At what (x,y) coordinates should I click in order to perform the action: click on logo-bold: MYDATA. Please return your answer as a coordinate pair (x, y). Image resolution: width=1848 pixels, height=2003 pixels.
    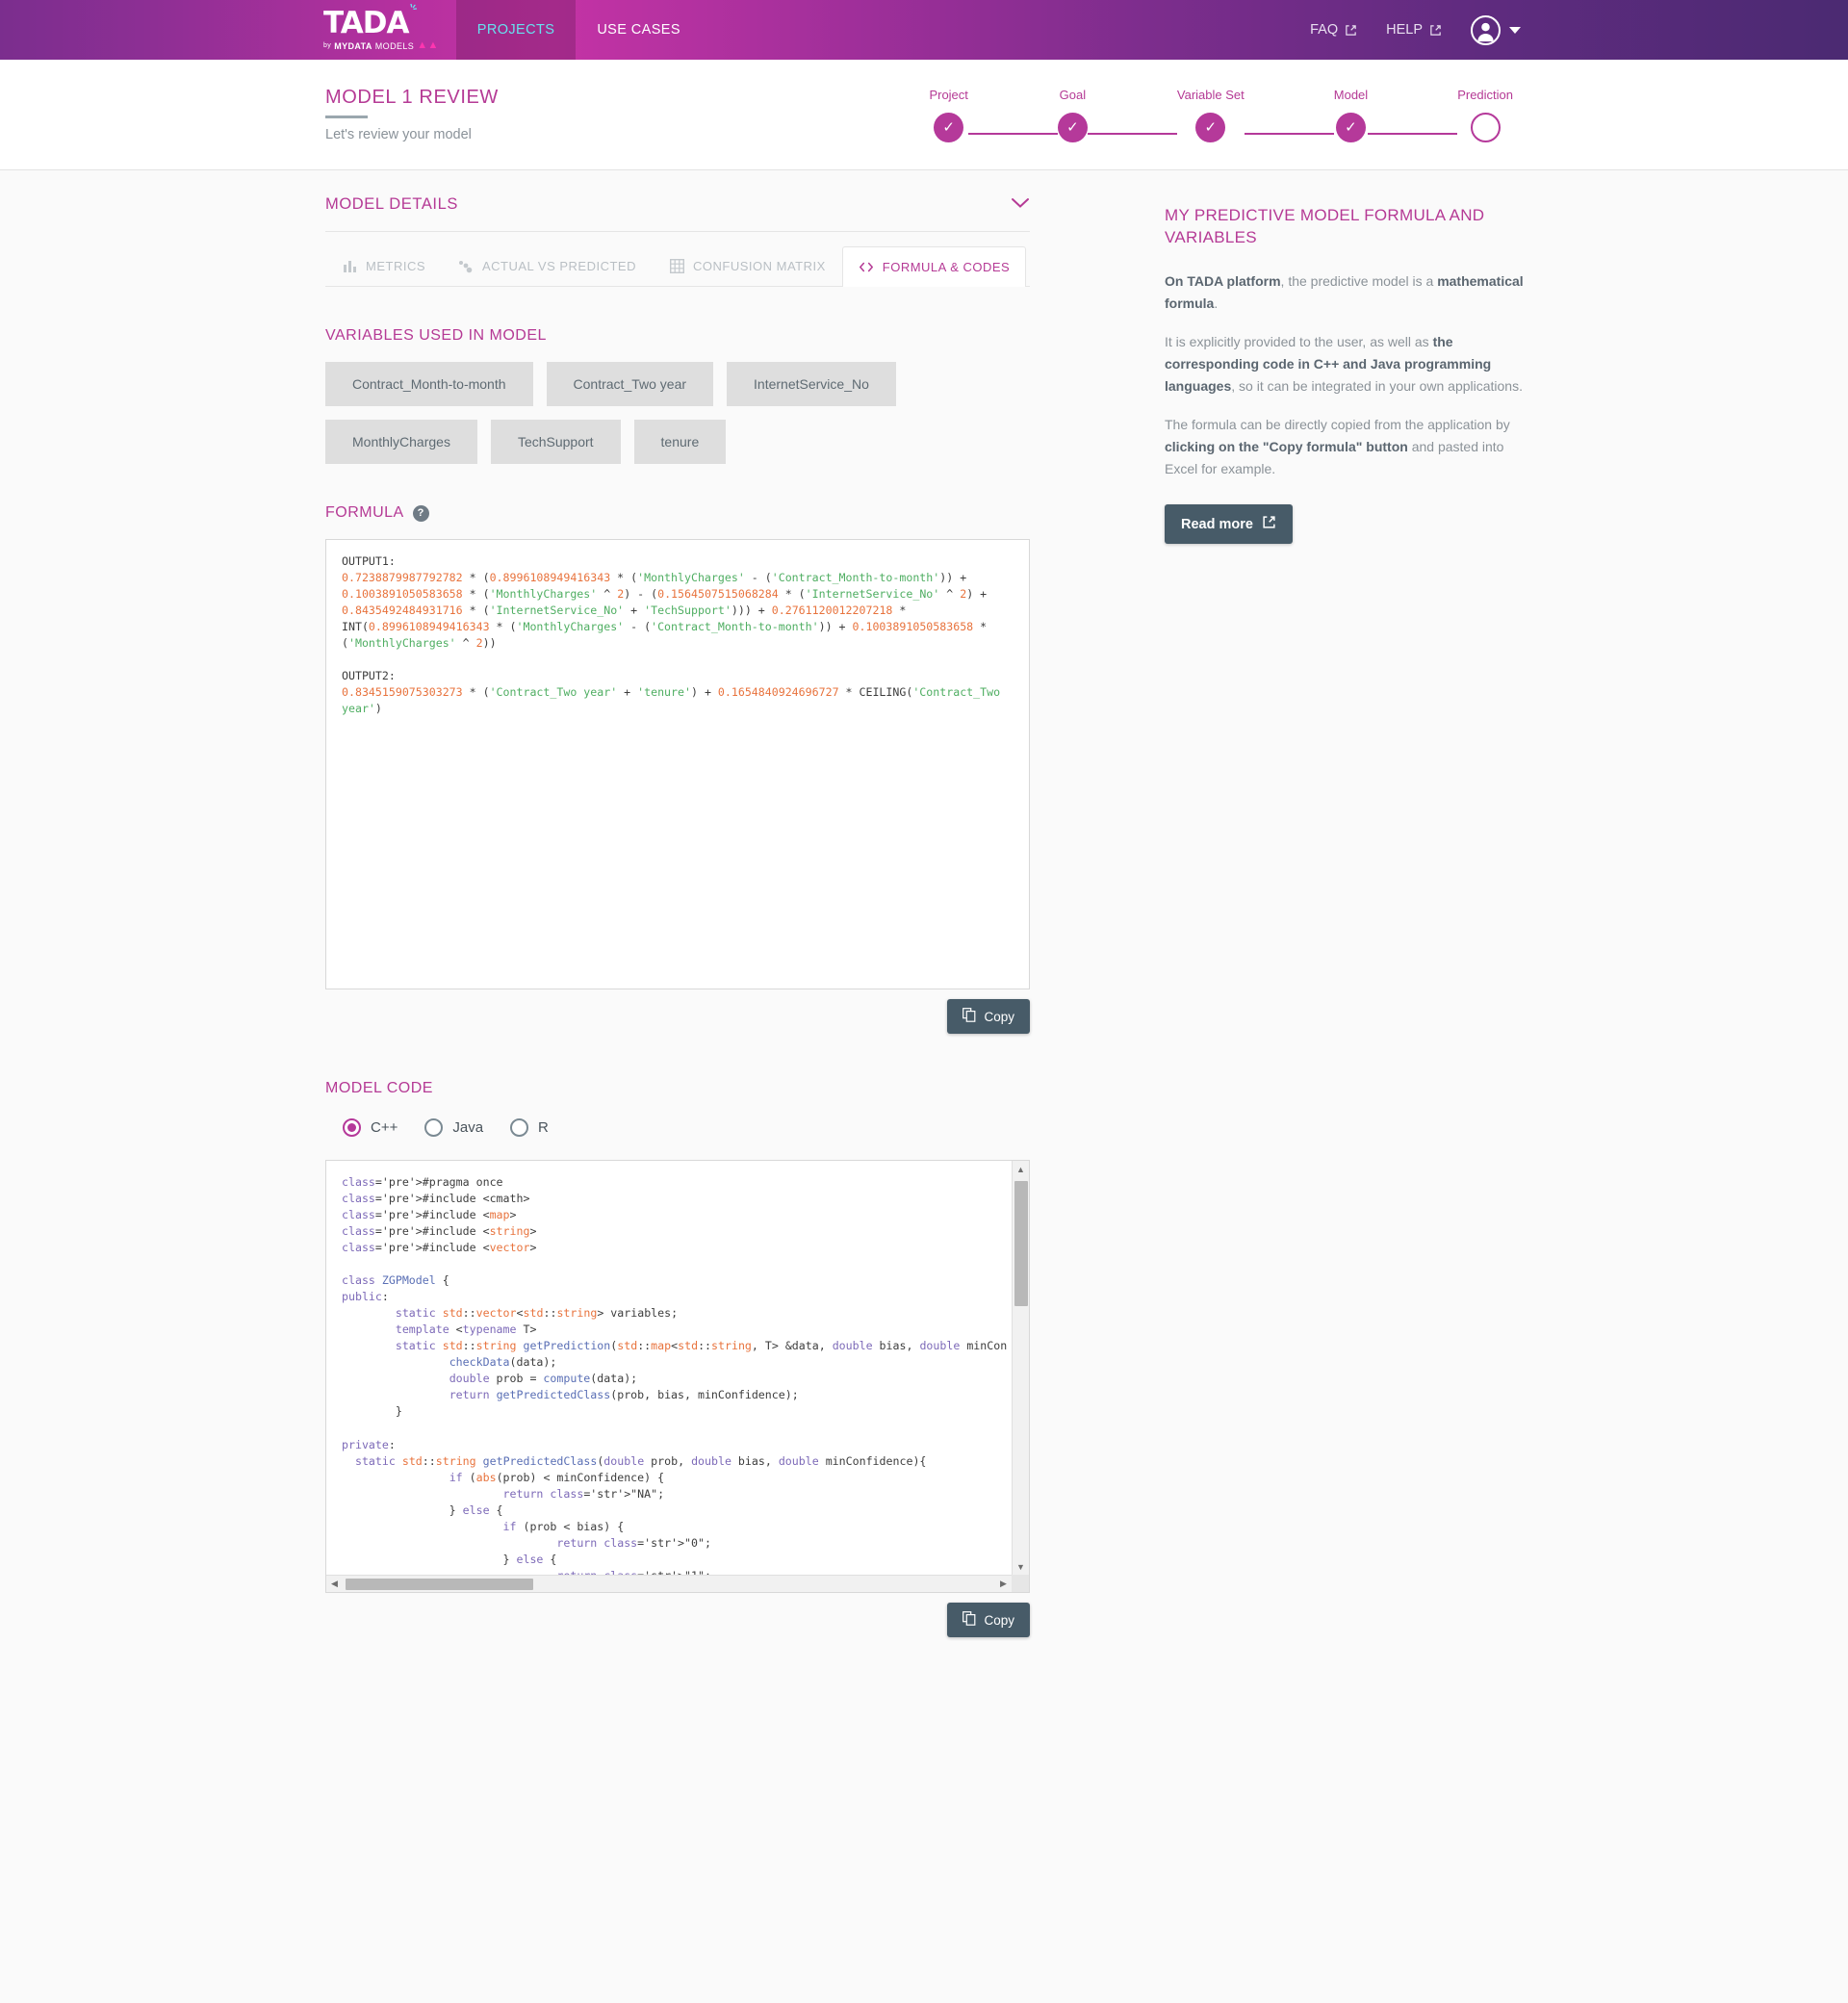
    Looking at the image, I should click on (353, 46).